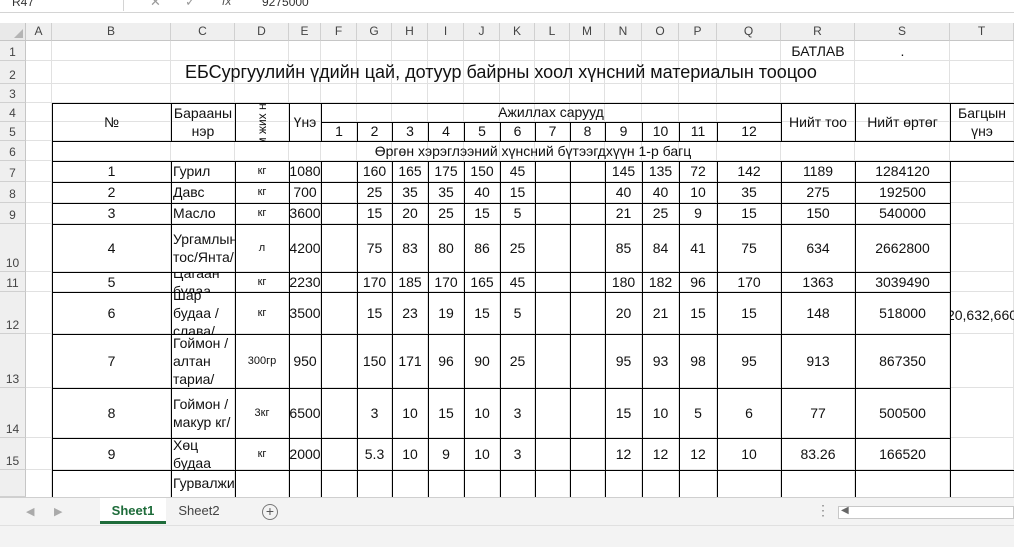  What do you see at coordinates (305, 122) in the screenshot?
I see `header-price: Үнэ` at bounding box center [305, 122].